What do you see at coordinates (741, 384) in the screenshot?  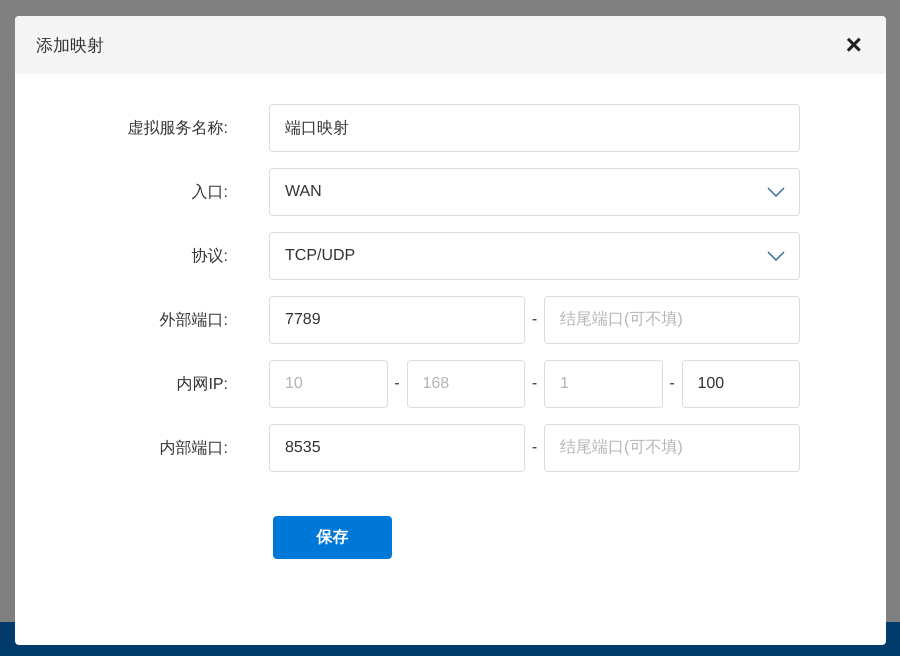 I see `ip-octet-field: 100` at bounding box center [741, 384].